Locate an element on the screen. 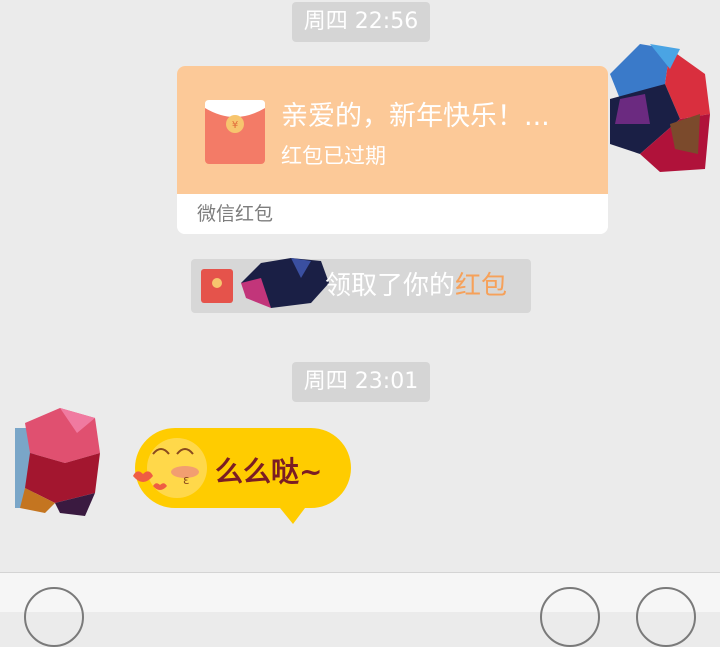 This screenshot has height=647, width=720. notice-text: 领取了你的红包 is located at coordinates (416, 286).